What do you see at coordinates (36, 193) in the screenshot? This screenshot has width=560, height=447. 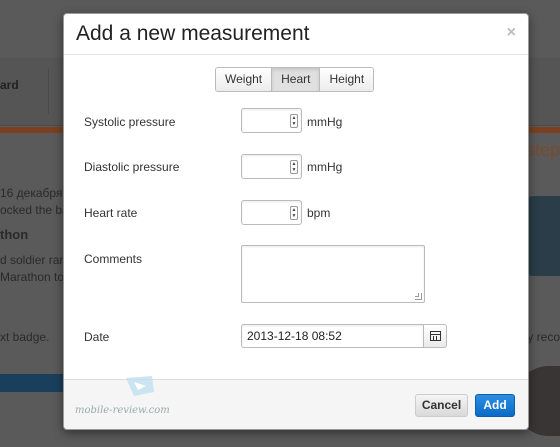 I see `background-date-line: 16 декабря 2` at bounding box center [36, 193].